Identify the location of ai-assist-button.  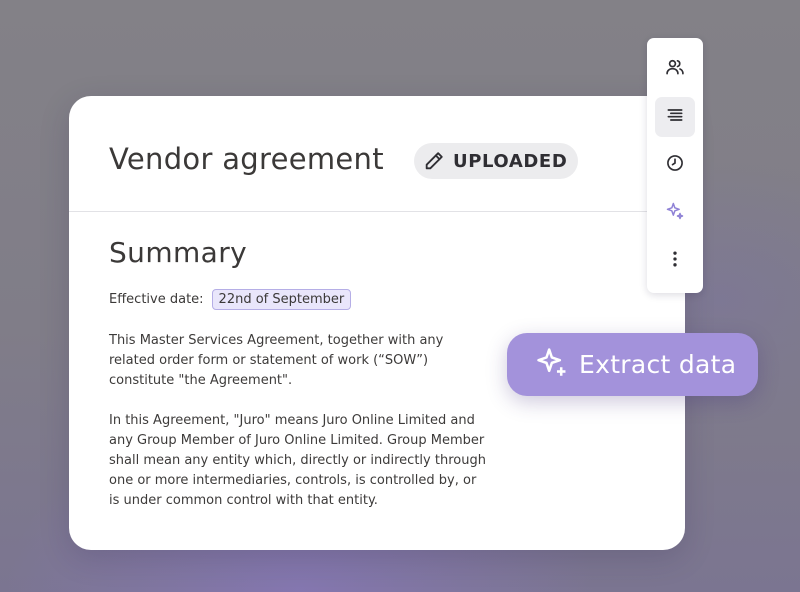
(675, 213).